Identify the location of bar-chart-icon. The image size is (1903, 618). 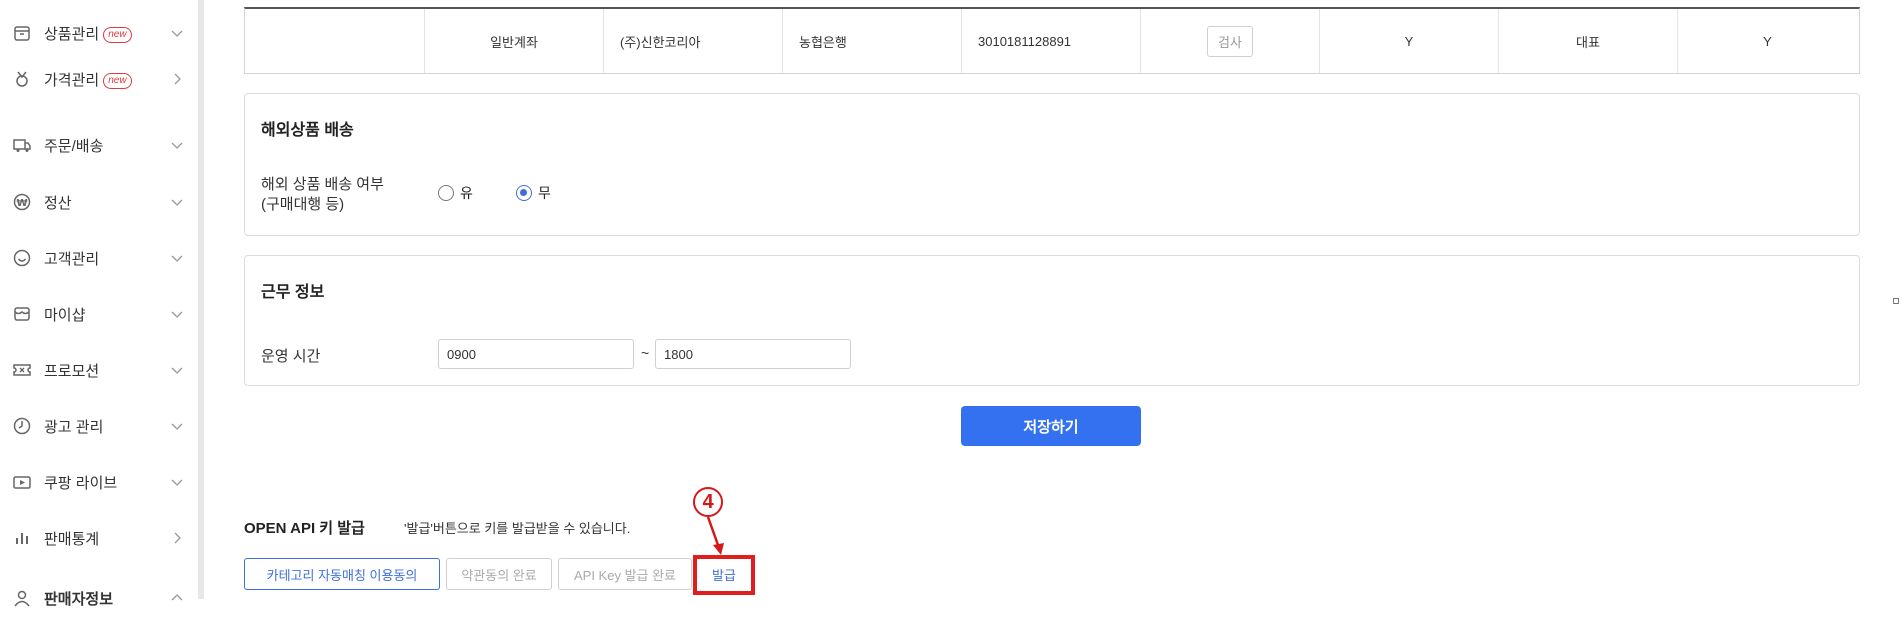
(22, 538).